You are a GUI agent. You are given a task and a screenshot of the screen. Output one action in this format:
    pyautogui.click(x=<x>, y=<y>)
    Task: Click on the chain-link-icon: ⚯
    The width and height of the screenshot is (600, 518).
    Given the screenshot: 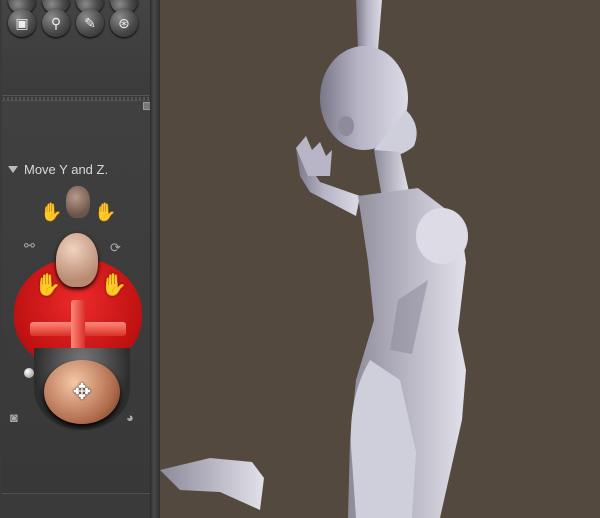 What is the action you would take?
    pyautogui.click(x=29, y=246)
    